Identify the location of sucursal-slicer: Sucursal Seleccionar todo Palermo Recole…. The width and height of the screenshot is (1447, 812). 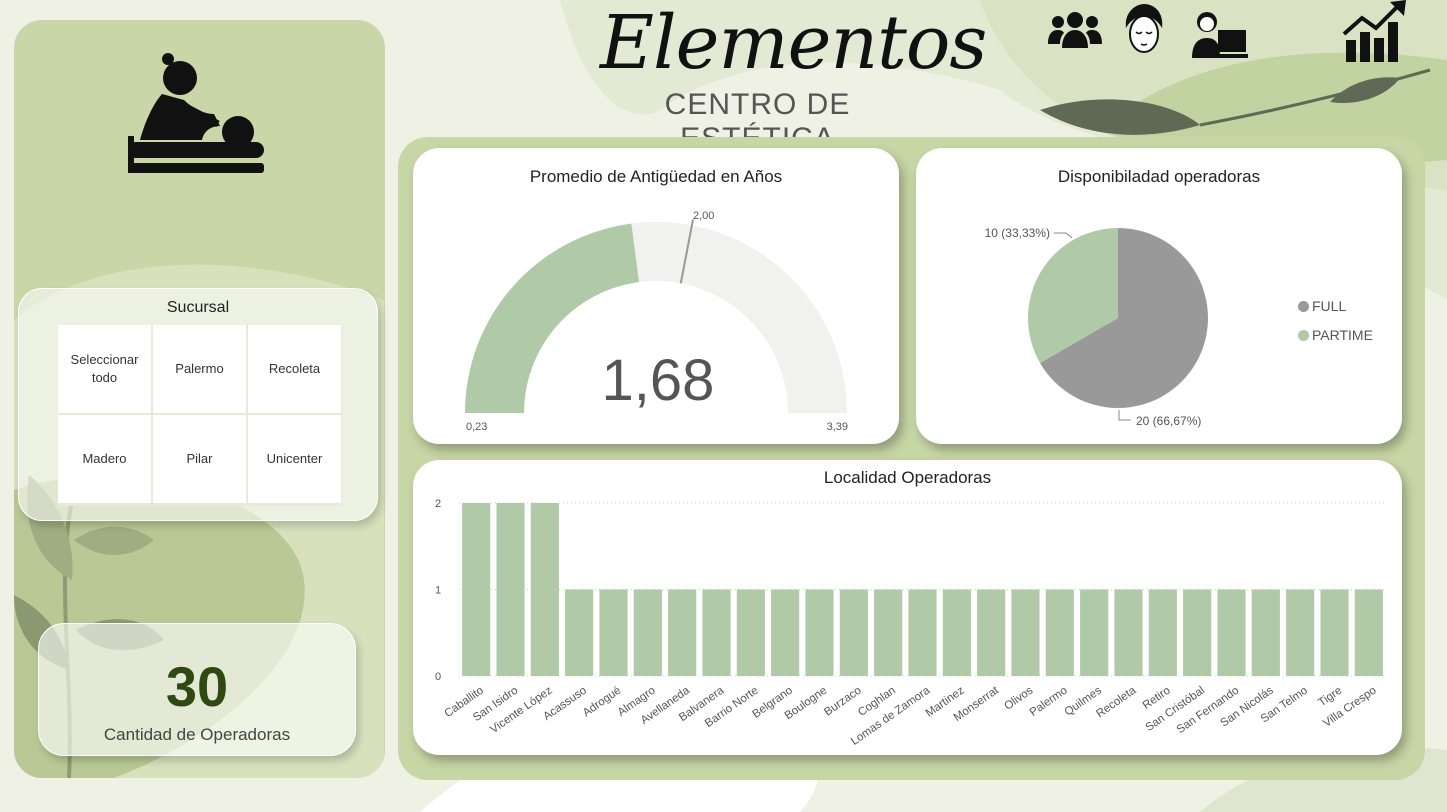
(198, 404).